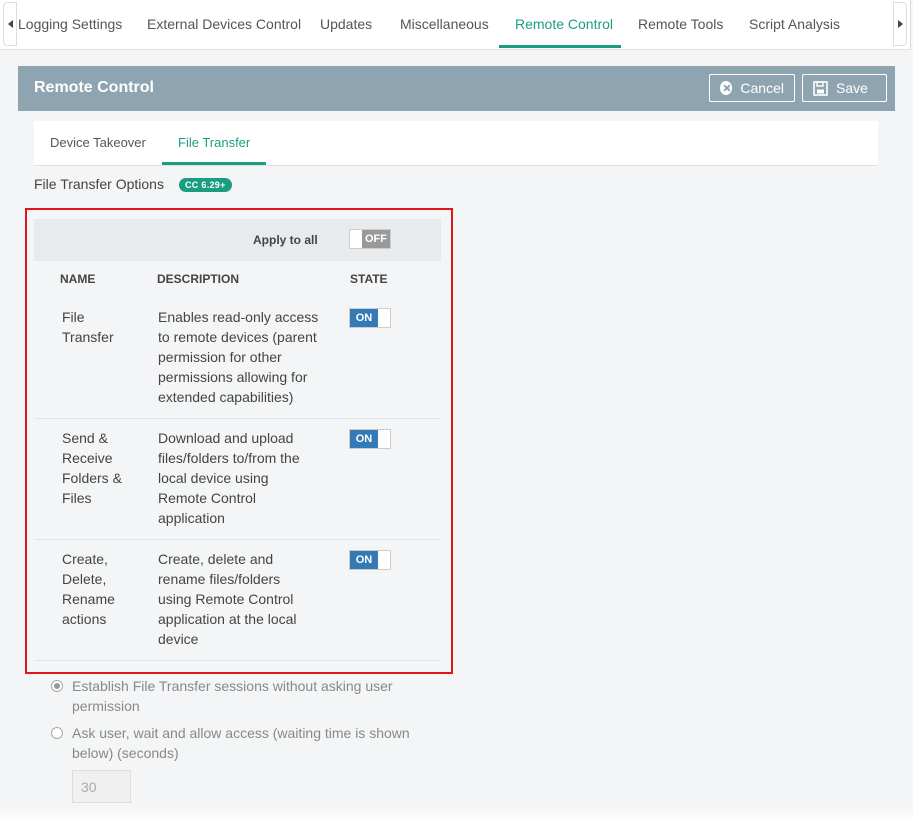 The image size is (913, 839). Describe the element at coordinates (125, 753) in the screenshot. I see `radio-label-line: below) (seconds)` at that location.